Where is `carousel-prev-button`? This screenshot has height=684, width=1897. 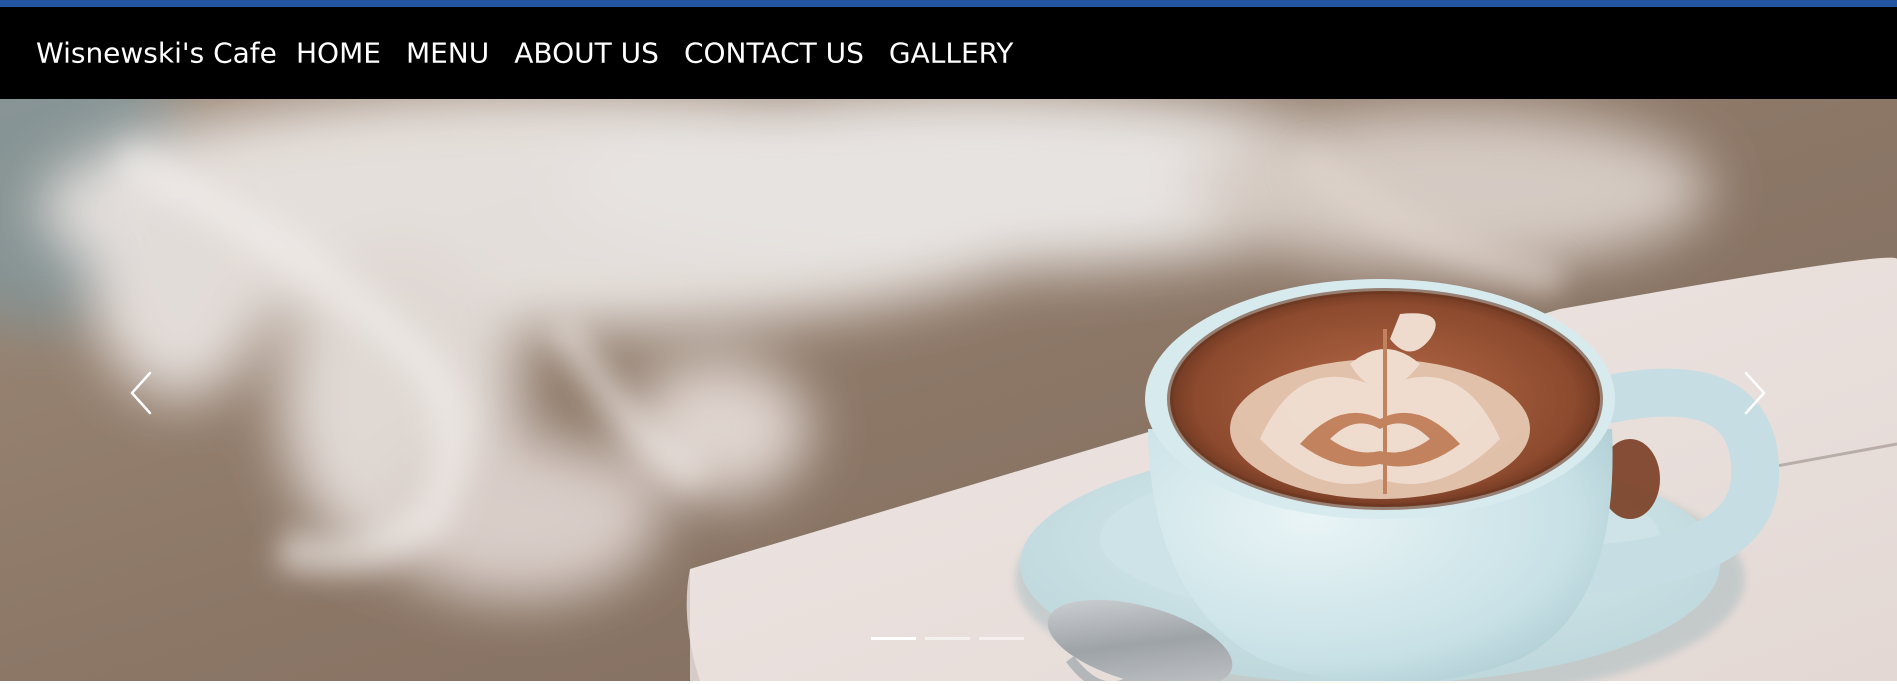
carousel-prev-button is located at coordinates (142, 393).